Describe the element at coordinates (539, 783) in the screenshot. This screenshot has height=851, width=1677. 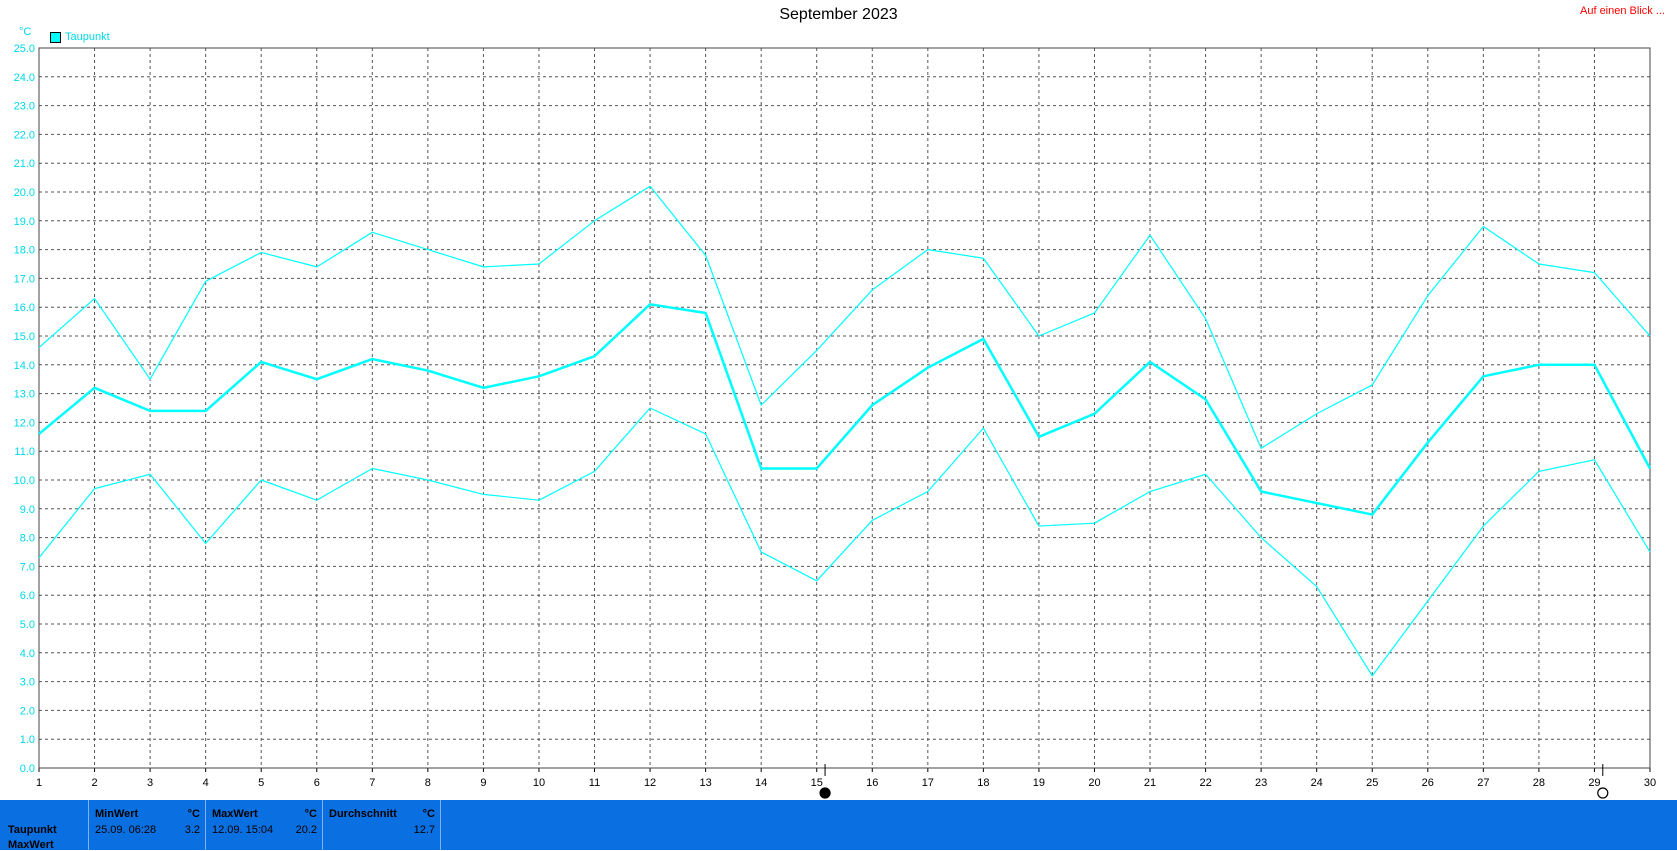
I see `x-tick-label: 10` at that location.